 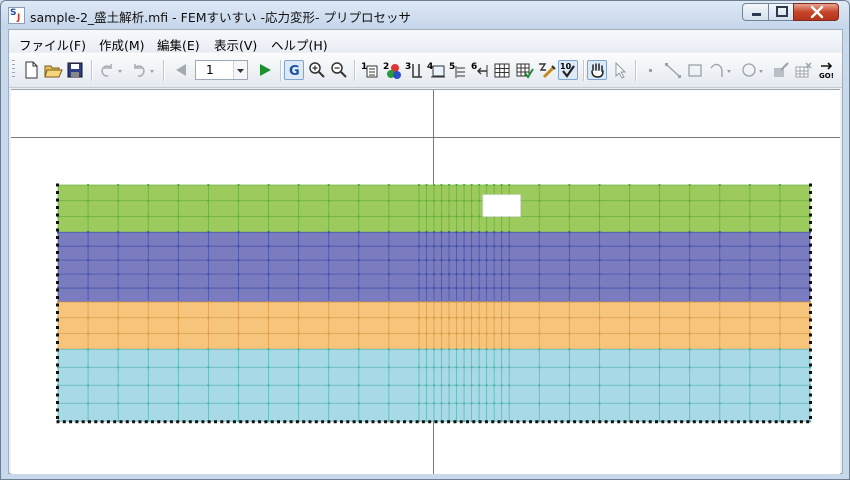 What do you see at coordinates (265, 70) in the screenshot?
I see `next-page-button` at bounding box center [265, 70].